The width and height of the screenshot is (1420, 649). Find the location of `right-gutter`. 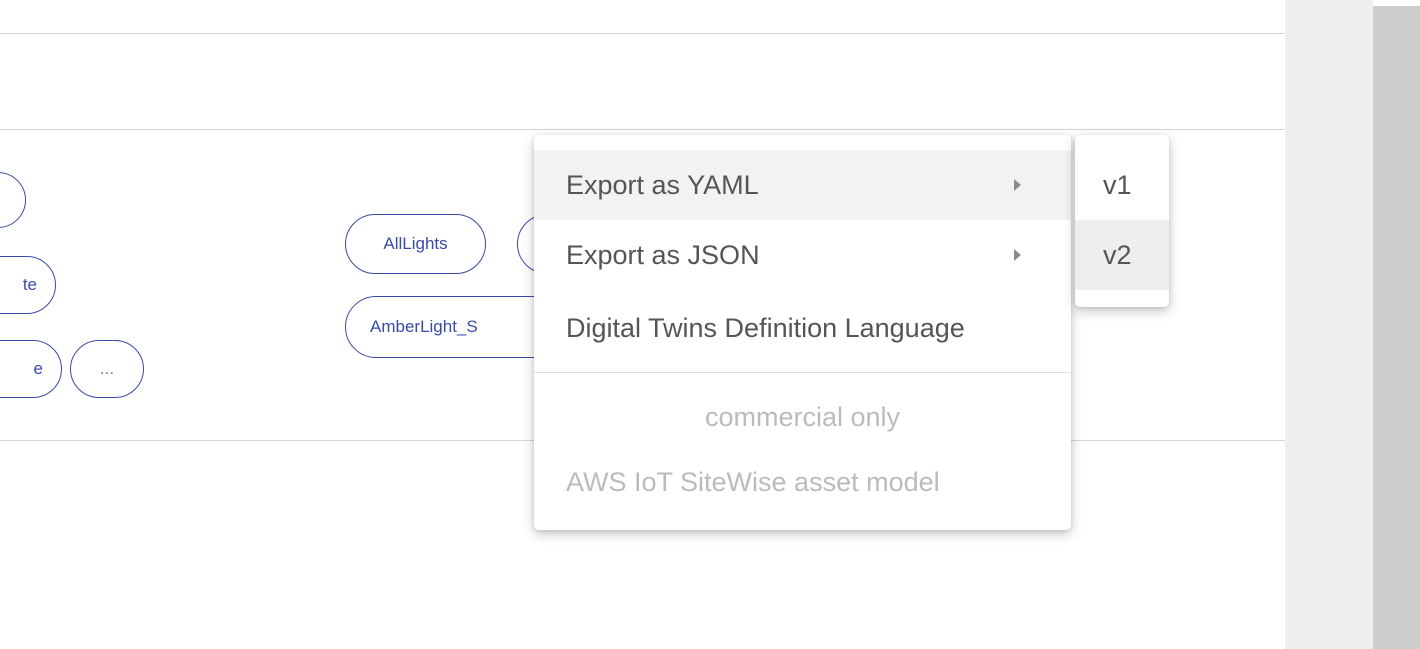

right-gutter is located at coordinates (1329, 324).